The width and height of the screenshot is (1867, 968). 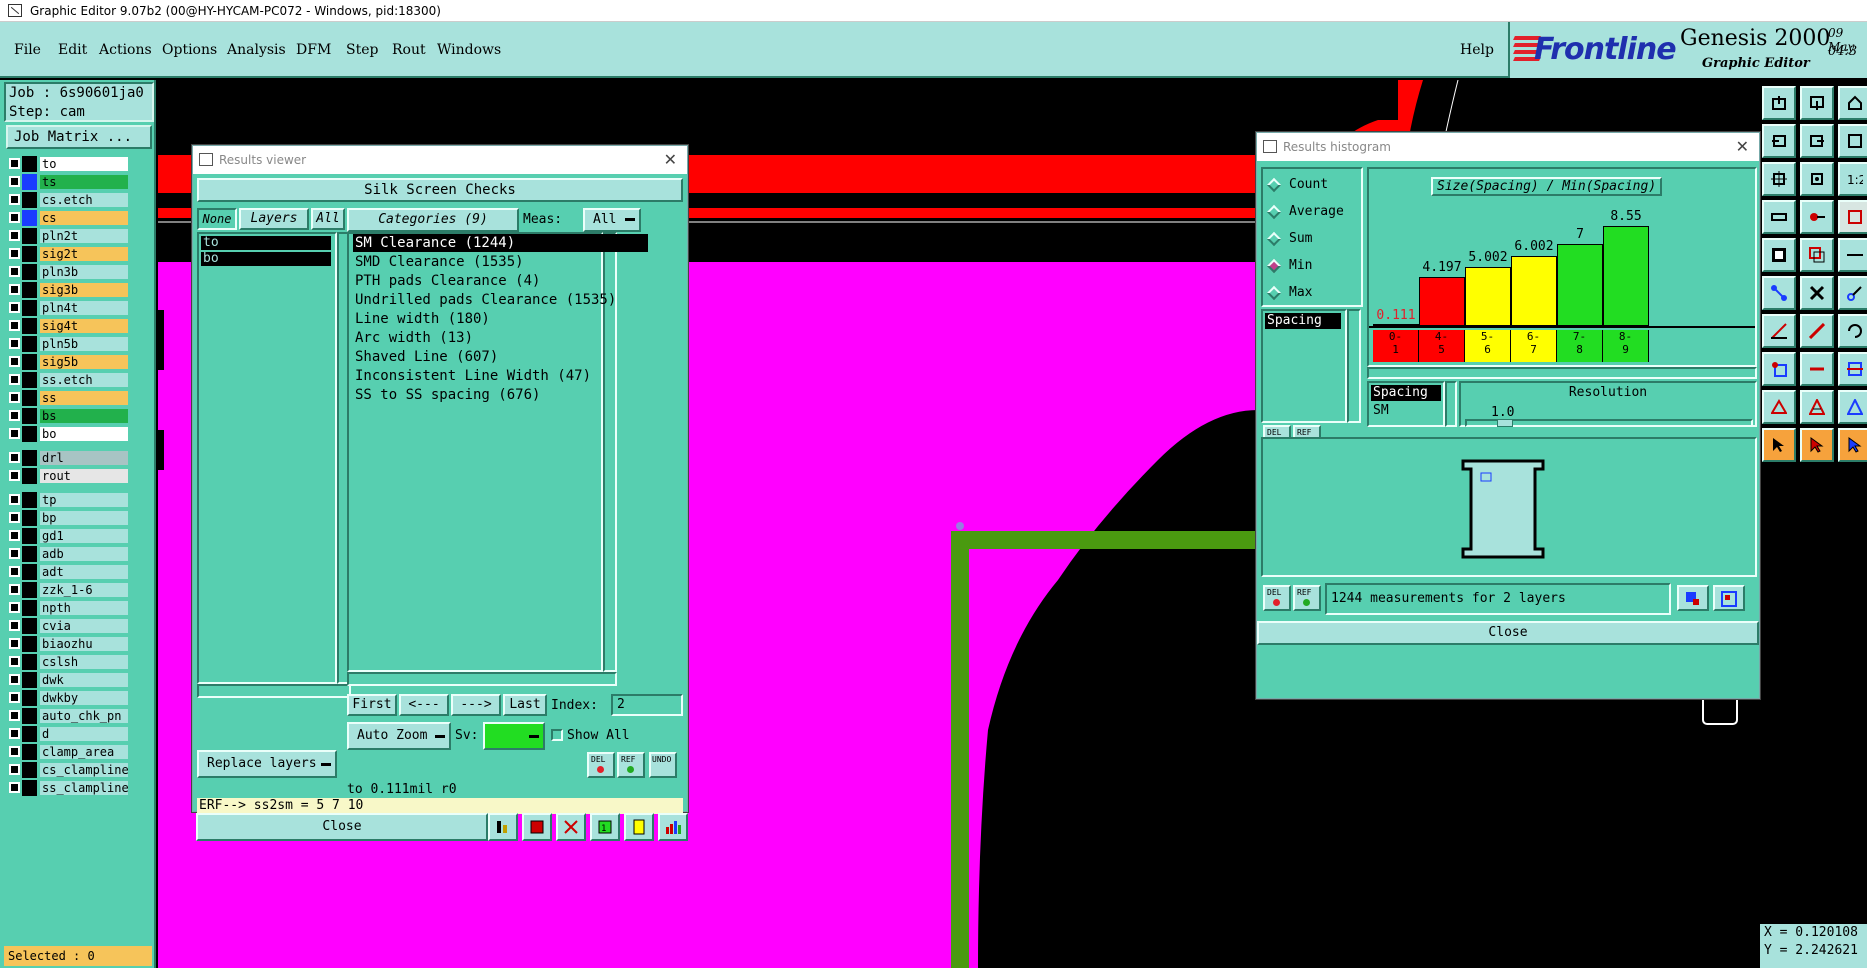 I want to click on option-max: Max, so click(x=1289, y=292).